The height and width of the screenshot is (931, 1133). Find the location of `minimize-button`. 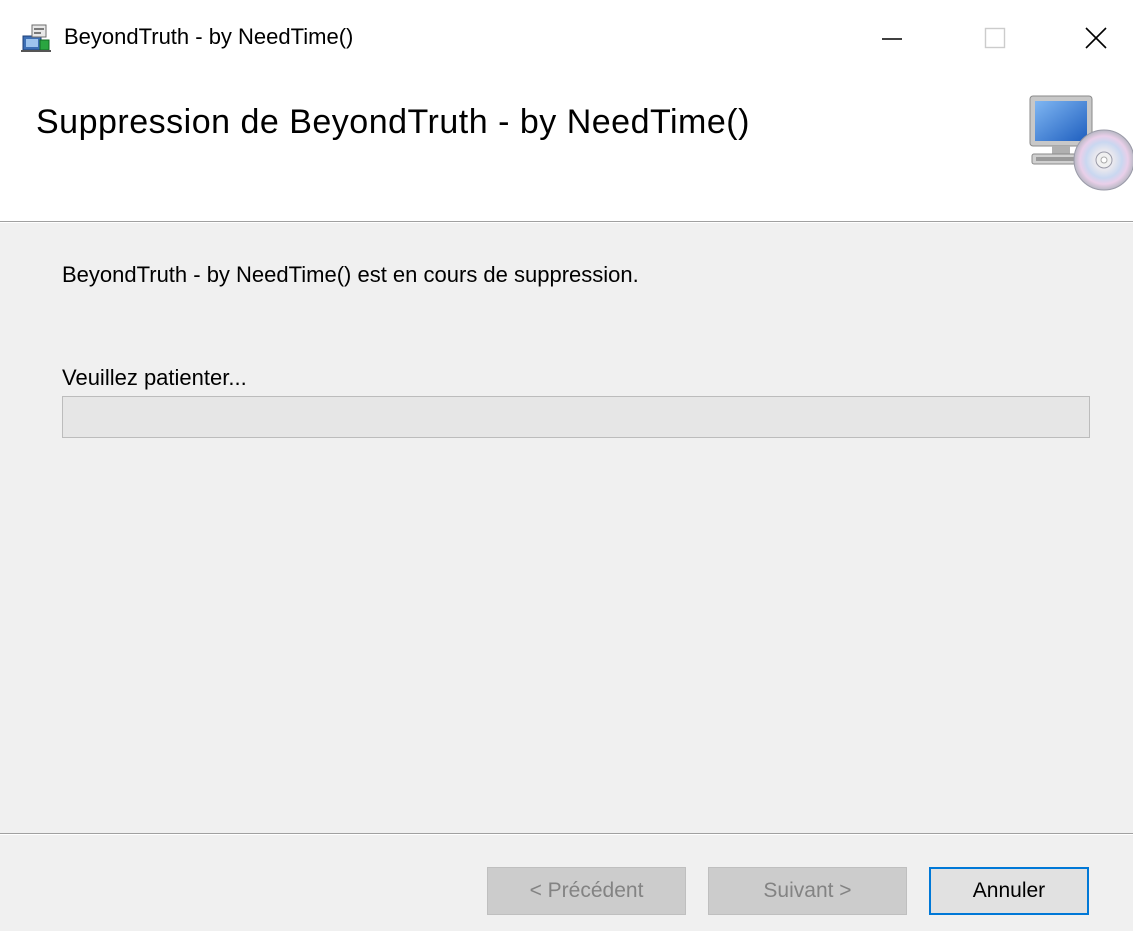

minimize-button is located at coordinates (892, 38).